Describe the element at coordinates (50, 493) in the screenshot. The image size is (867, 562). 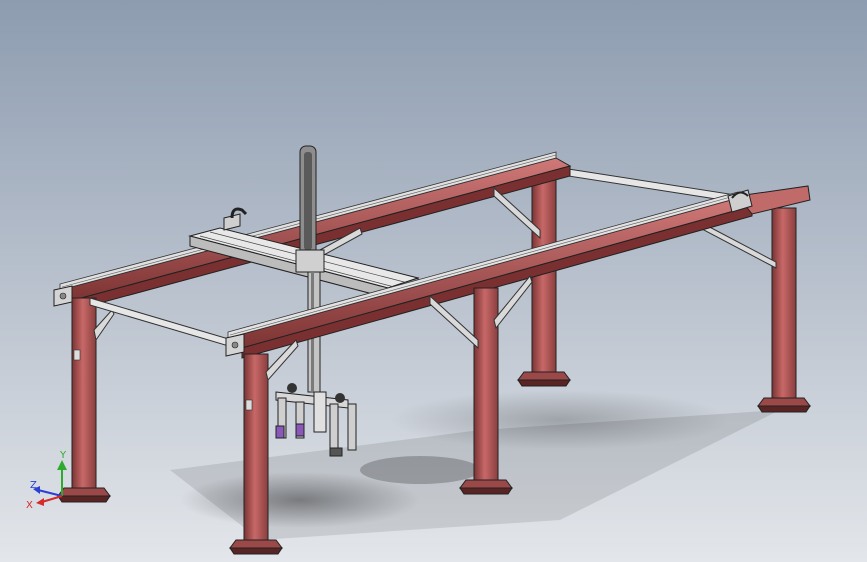
I see `z-axis-arrow` at that location.